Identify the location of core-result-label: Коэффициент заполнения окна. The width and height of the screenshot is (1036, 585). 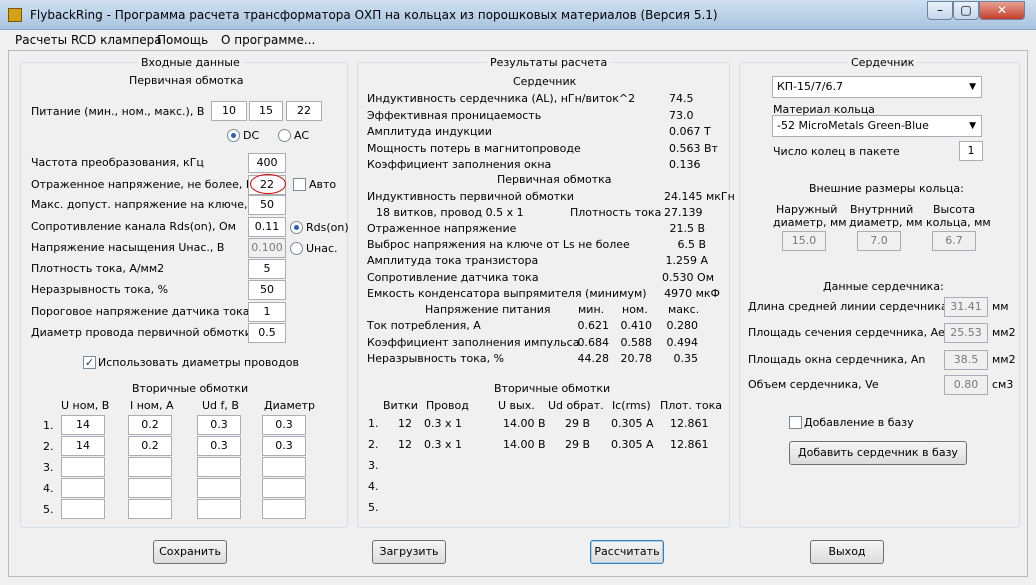
(459, 164).